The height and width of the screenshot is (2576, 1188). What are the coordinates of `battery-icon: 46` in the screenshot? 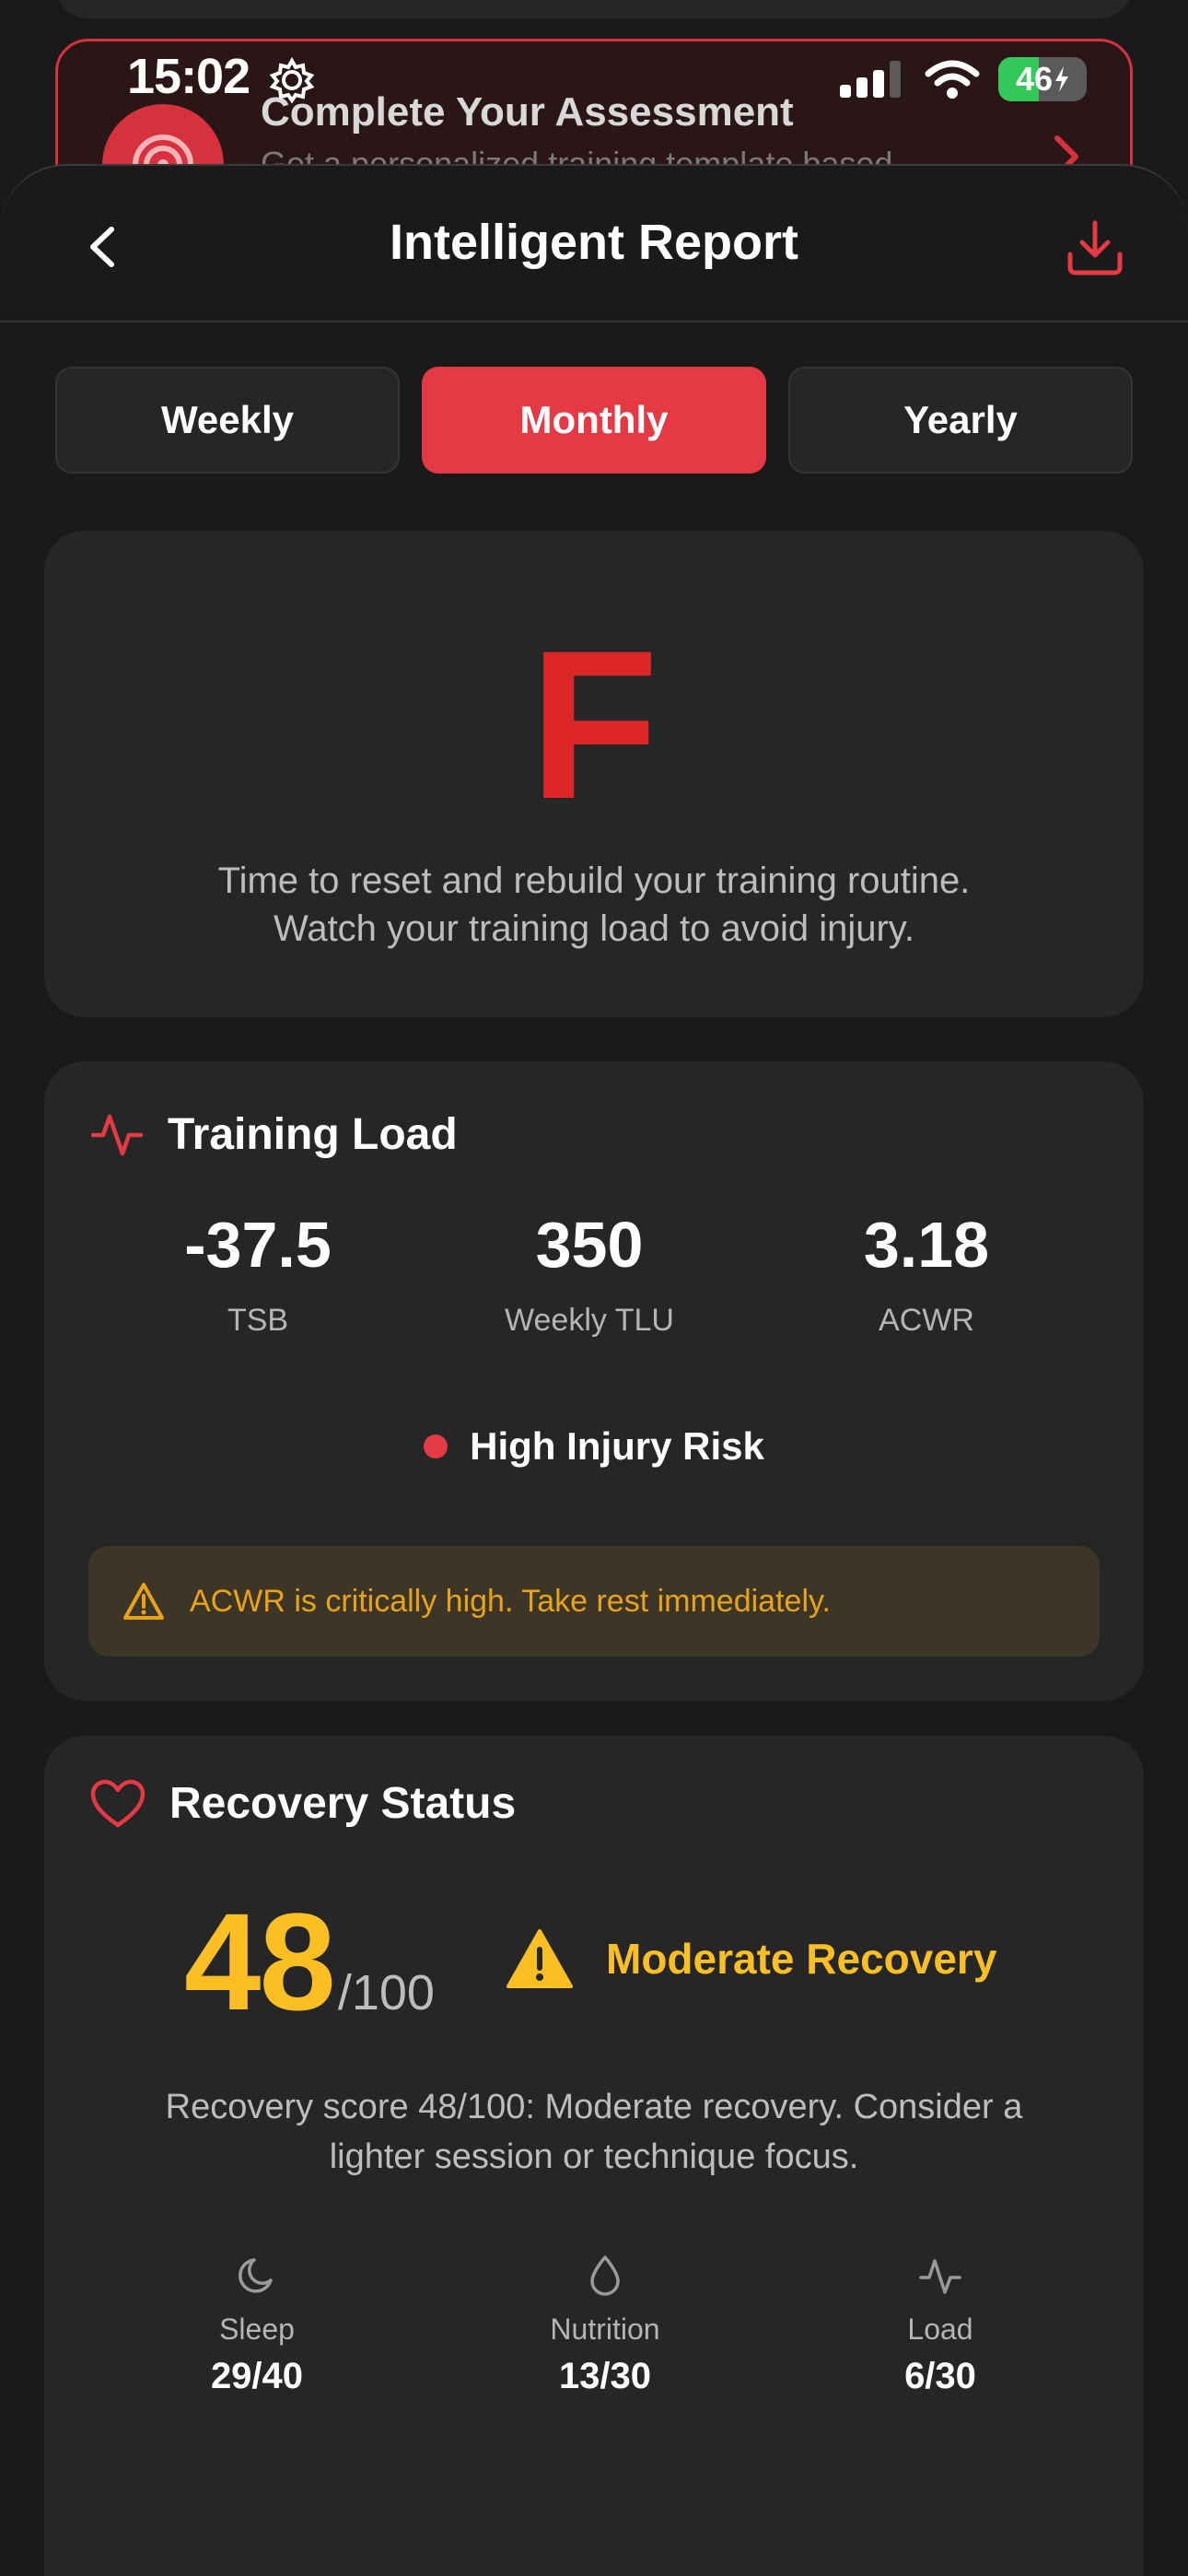 It's located at (1042, 79).